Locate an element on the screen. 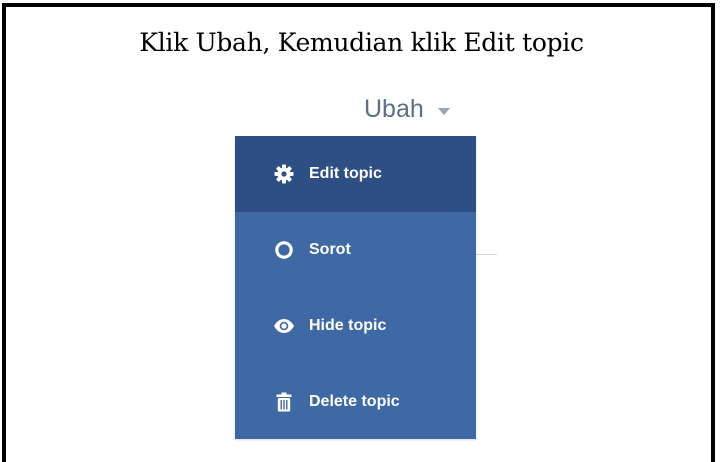 This screenshot has width=723, height=462. circle-outline-icon is located at coordinates (284, 250).